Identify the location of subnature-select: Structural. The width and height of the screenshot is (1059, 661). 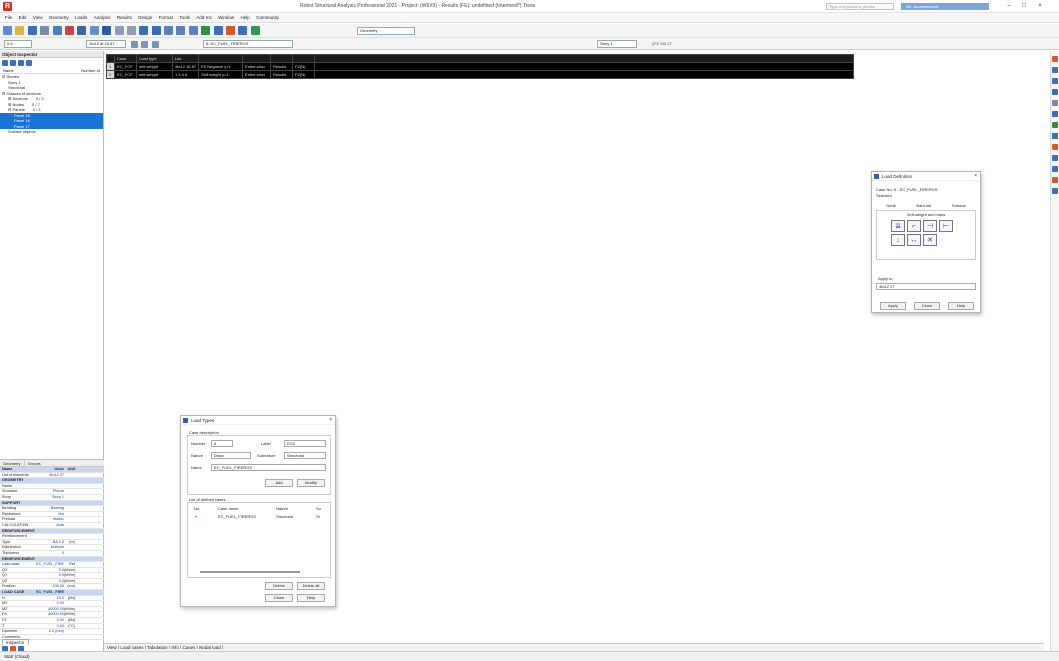
(305, 455).